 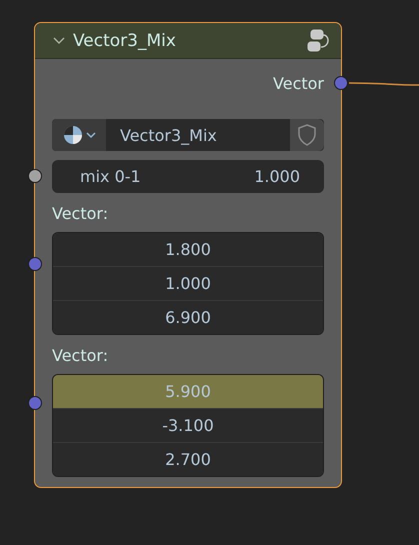 What do you see at coordinates (341, 83) in the screenshot?
I see `output-socket` at bounding box center [341, 83].